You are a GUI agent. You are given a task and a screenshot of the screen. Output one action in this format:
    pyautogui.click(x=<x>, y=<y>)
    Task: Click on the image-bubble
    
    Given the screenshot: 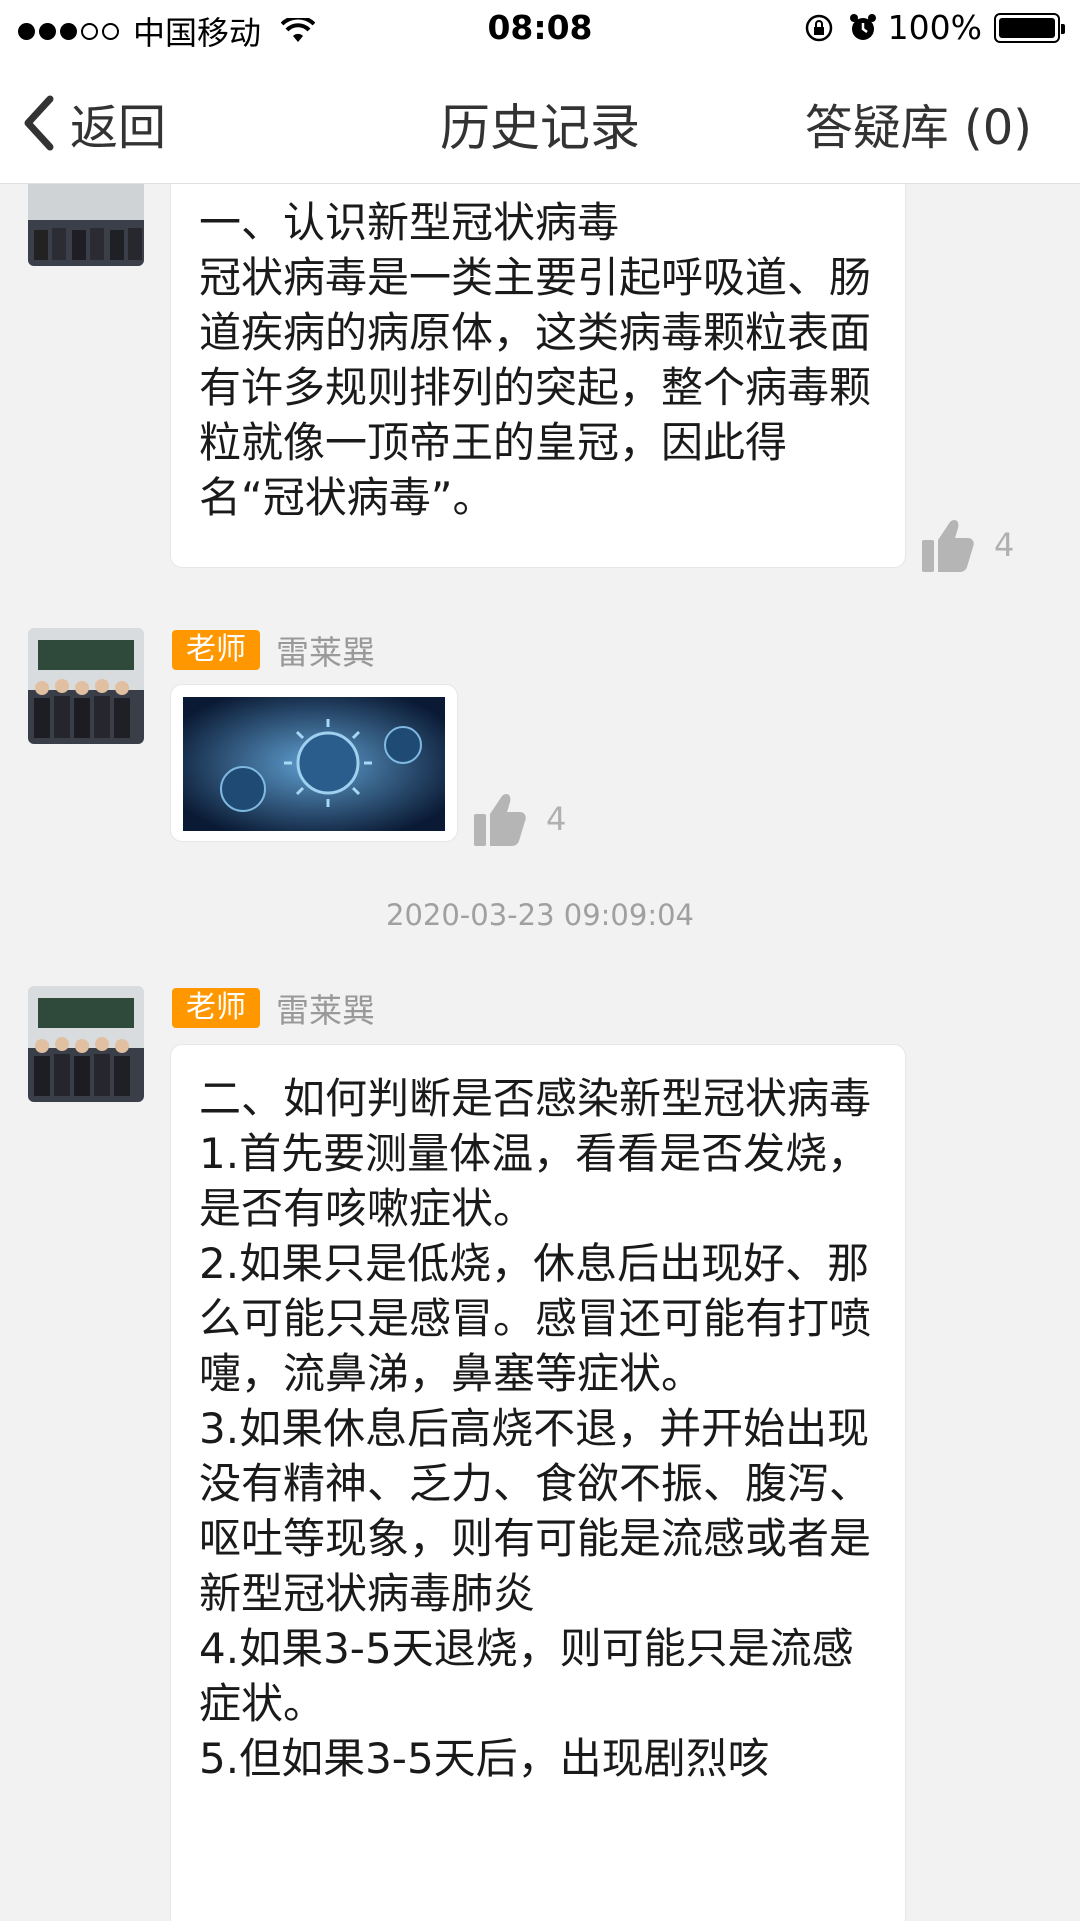 What is the action you would take?
    pyautogui.click(x=314, y=763)
    